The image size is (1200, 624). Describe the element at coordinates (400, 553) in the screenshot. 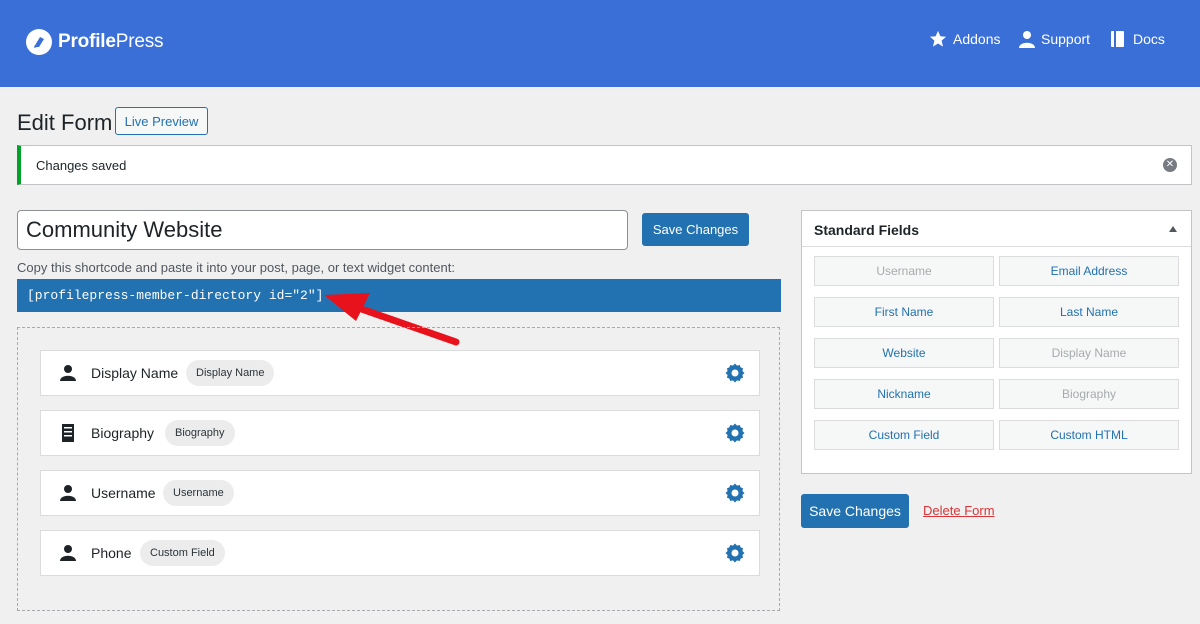

I see `field-row-phone: Phone Custom Field` at that location.